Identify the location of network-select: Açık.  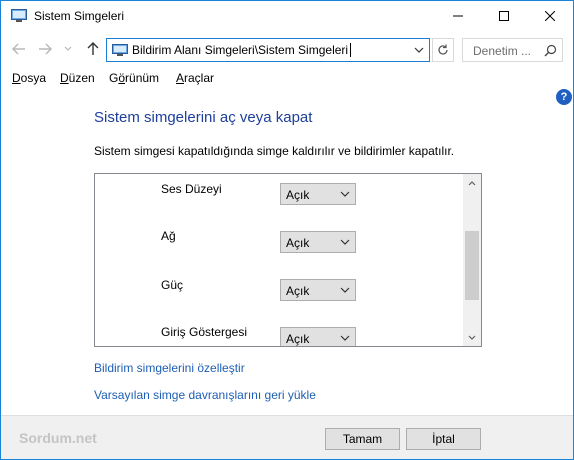
(318, 242).